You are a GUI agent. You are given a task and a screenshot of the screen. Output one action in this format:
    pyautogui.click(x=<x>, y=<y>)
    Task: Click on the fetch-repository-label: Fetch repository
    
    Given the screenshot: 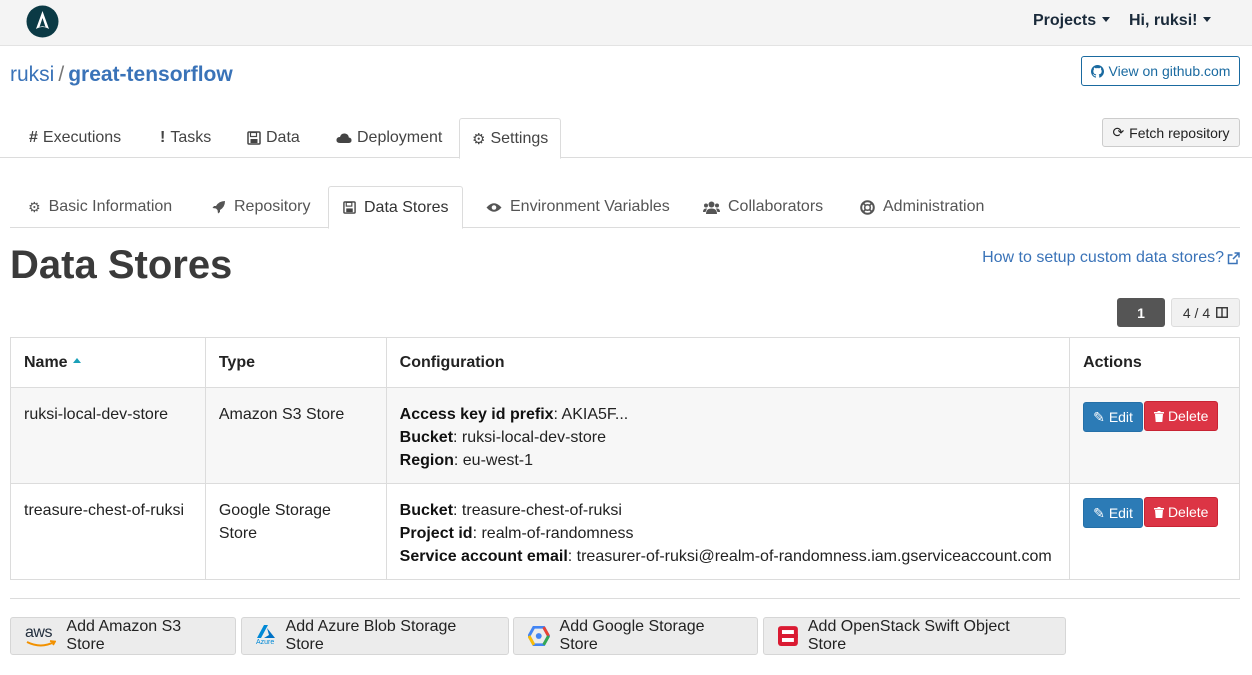 What is the action you would take?
    pyautogui.click(x=1179, y=132)
    